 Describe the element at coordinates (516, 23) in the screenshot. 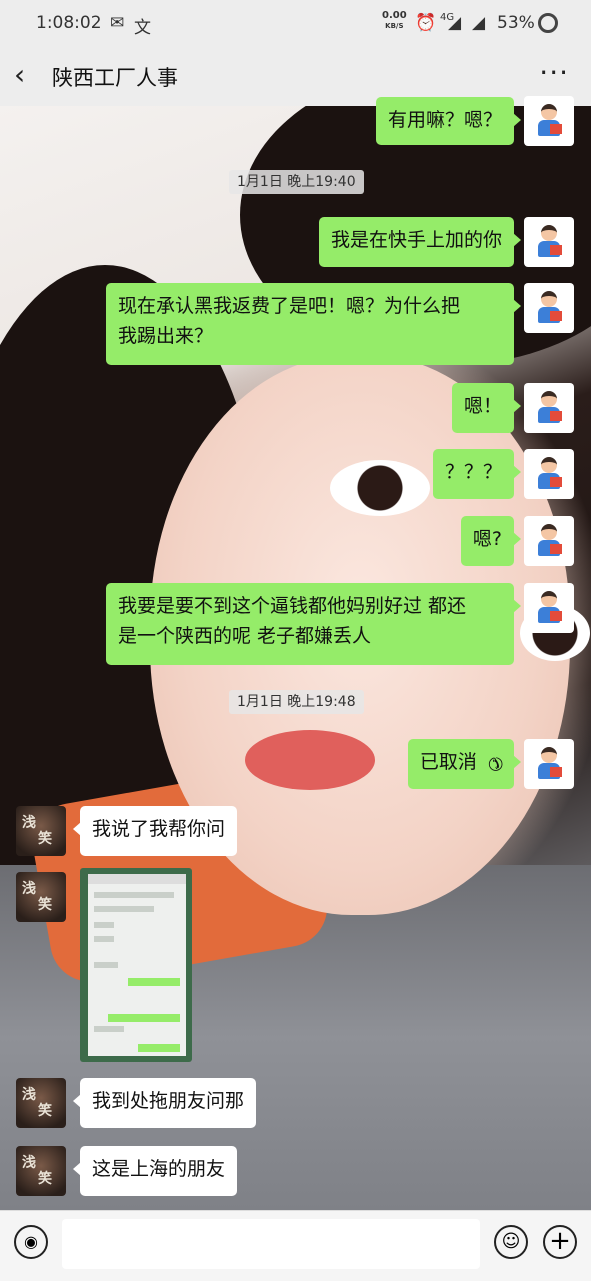

I see `battery-percent: 53%` at that location.